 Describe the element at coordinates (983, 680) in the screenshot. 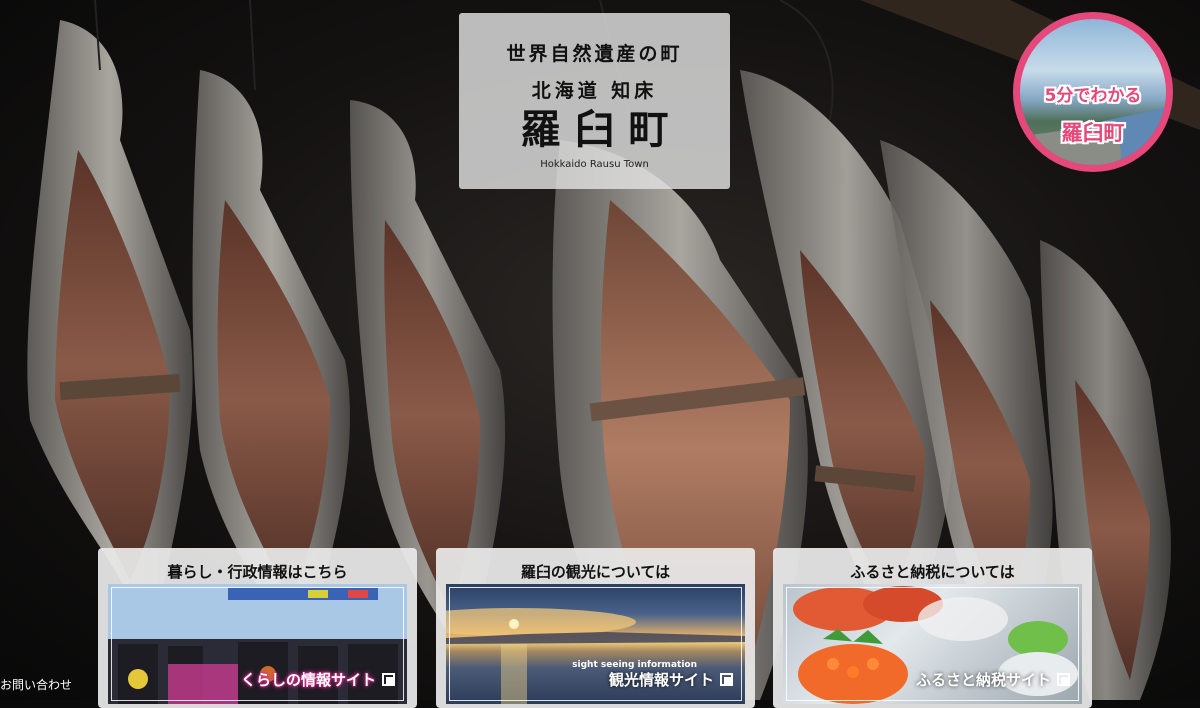

I see `hometown-tax-site-label: ふるさと納税サイト` at that location.